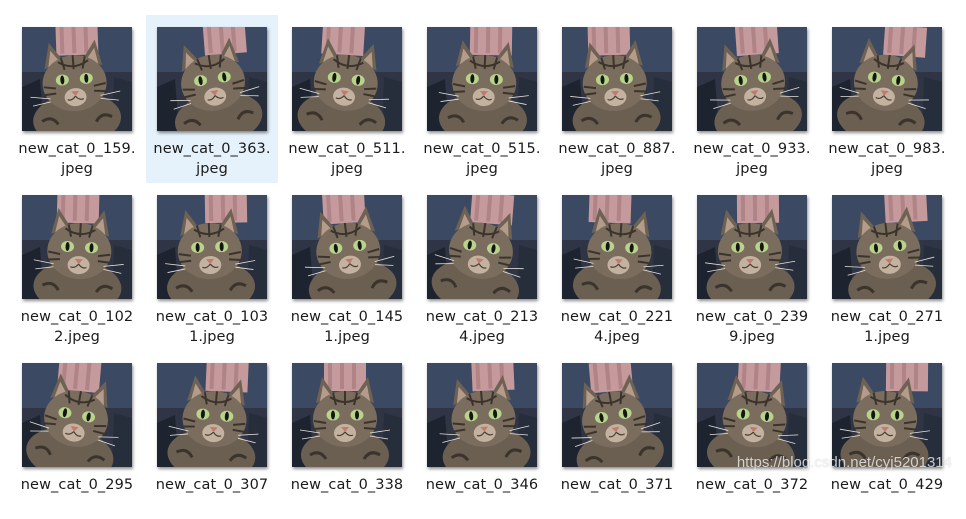 Image resolution: width=966 pixels, height=519 pixels. What do you see at coordinates (752, 337) in the screenshot?
I see `file-name-line-2: 9.jpeg` at bounding box center [752, 337].